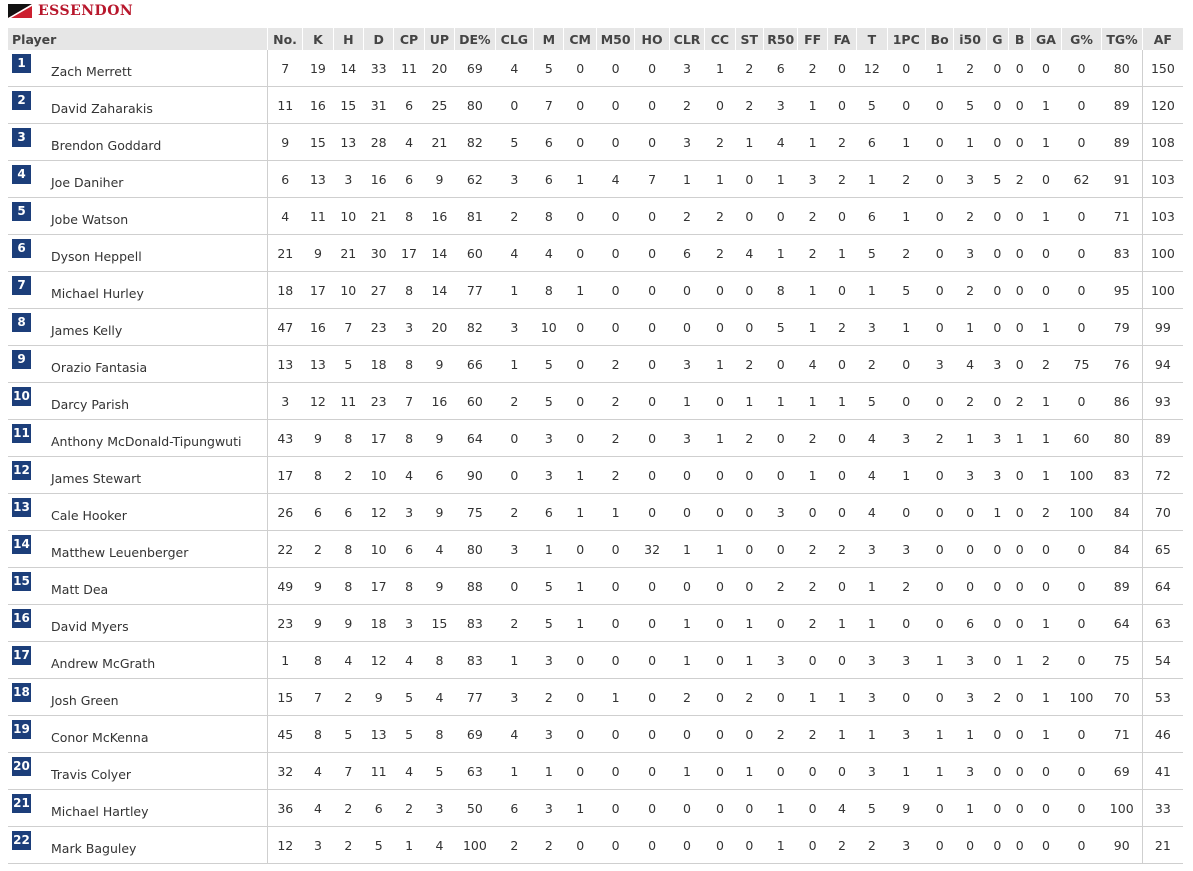 This screenshot has width=1193, height=871. What do you see at coordinates (348, 512) in the screenshot?
I see `stat-cell-h: 6` at bounding box center [348, 512].